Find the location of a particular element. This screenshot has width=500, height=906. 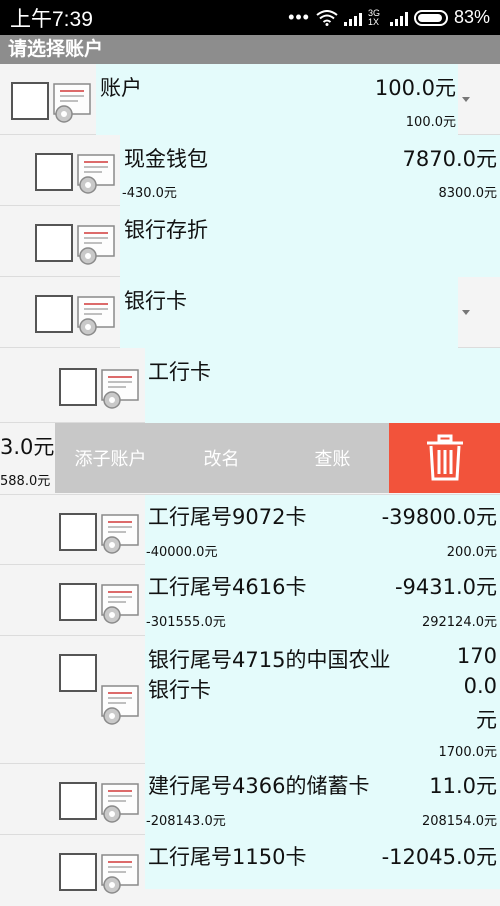

signal-2-icon is located at coordinates (398, 18).